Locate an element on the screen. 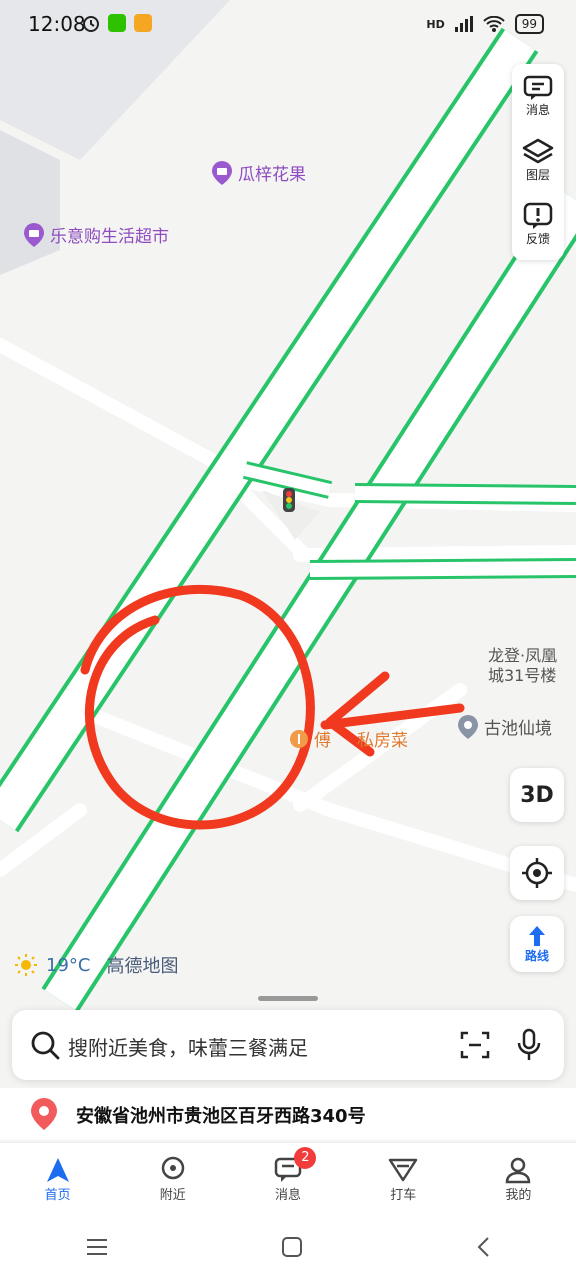 This screenshot has width=576, height=1280. nav-nearby: 附近 is located at coordinates (172, 1179).